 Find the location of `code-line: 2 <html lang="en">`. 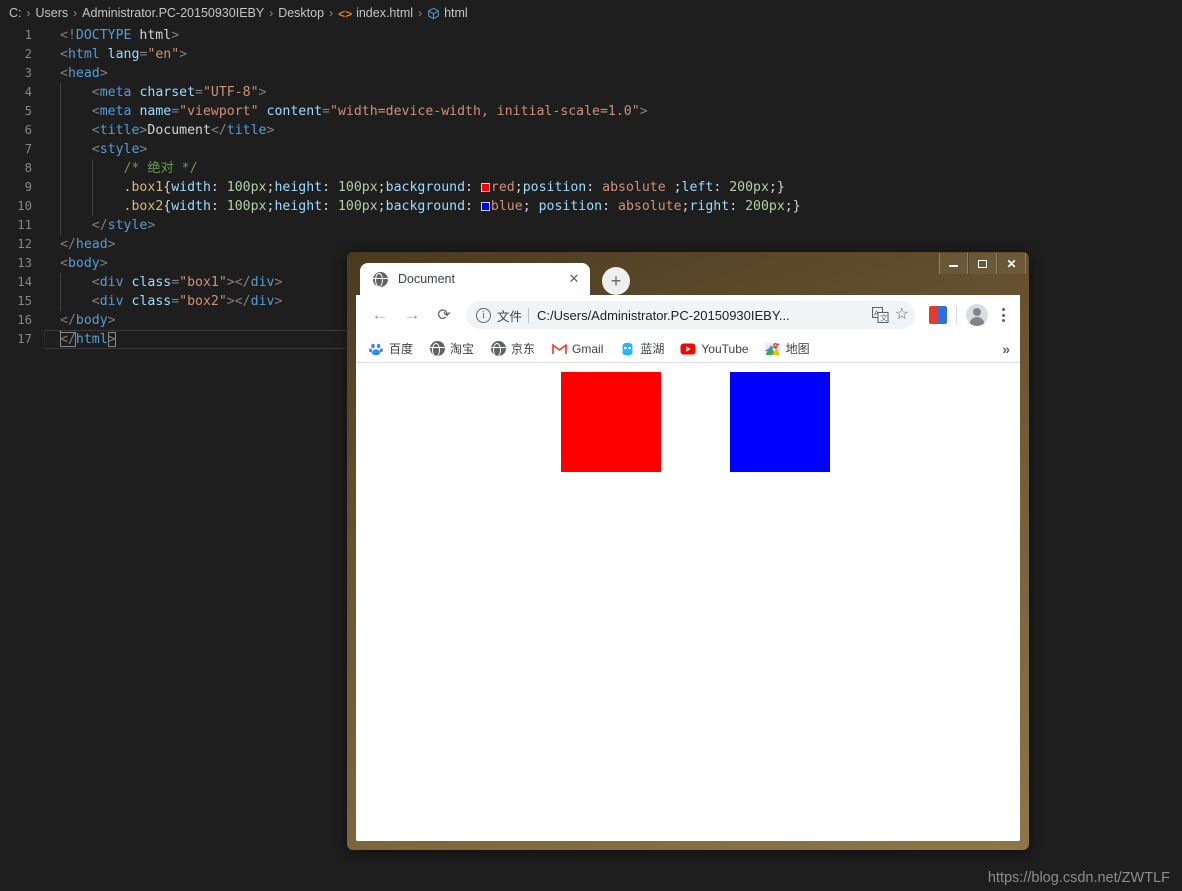

code-line: 2 <html lang="en"> is located at coordinates (591, 54).